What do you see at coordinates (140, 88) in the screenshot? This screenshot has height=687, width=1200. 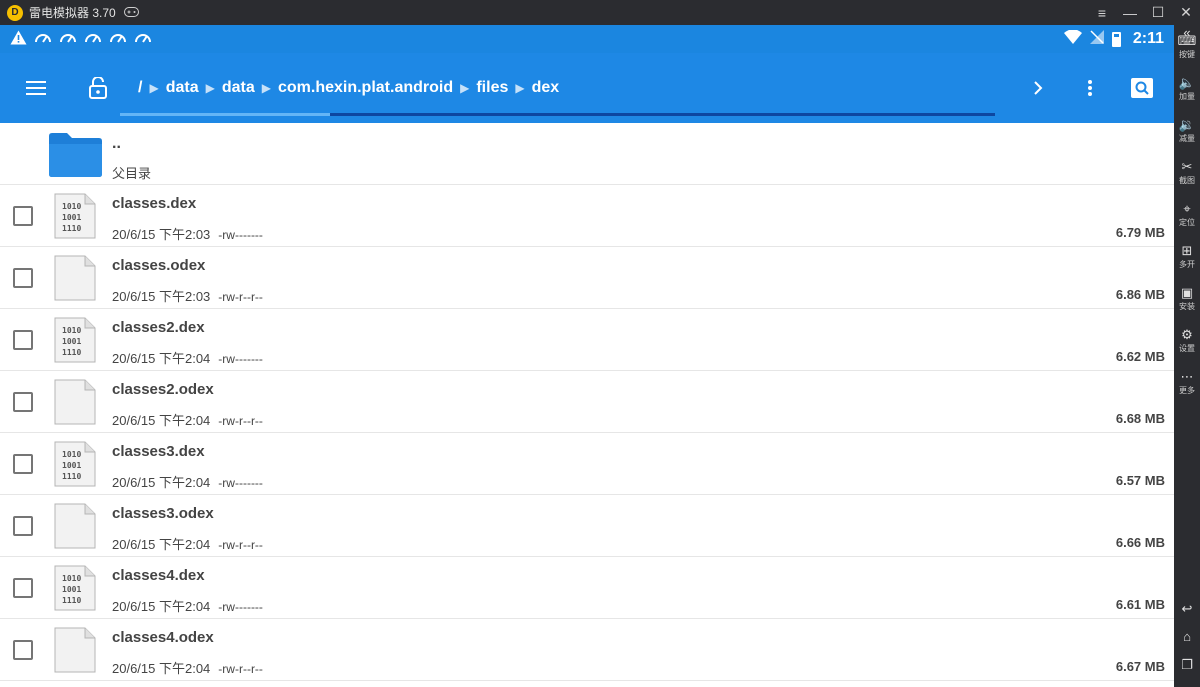 I see `breadcrumb-root: /` at bounding box center [140, 88].